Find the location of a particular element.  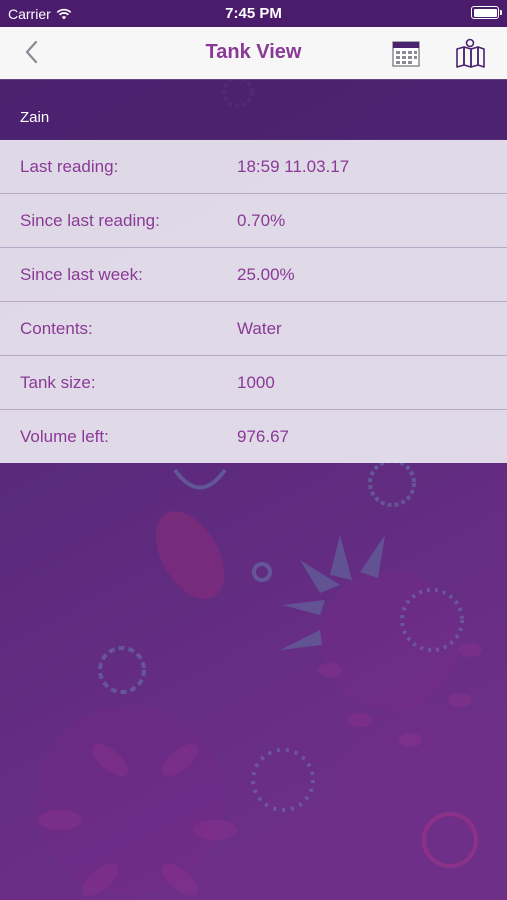

detail-row-last-reading: Last reading: 18:59 11.03.17 is located at coordinates (253, 167).